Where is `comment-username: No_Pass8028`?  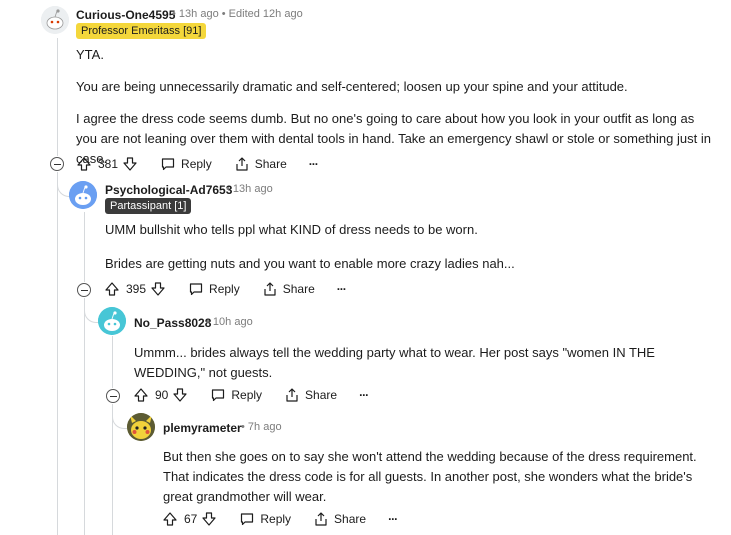 comment-username: No_Pass8028 is located at coordinates (172, 323).